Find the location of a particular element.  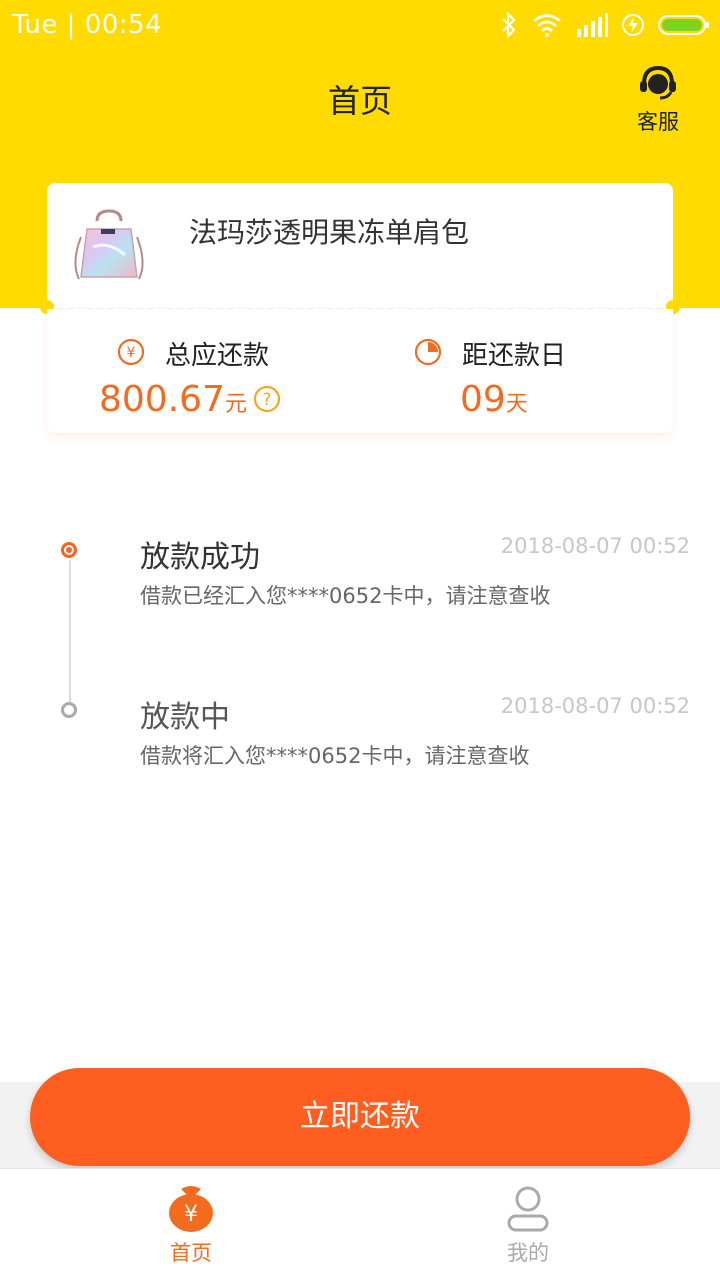

days-until-due-header: 距还款日 is located at coordinates (516, 351).